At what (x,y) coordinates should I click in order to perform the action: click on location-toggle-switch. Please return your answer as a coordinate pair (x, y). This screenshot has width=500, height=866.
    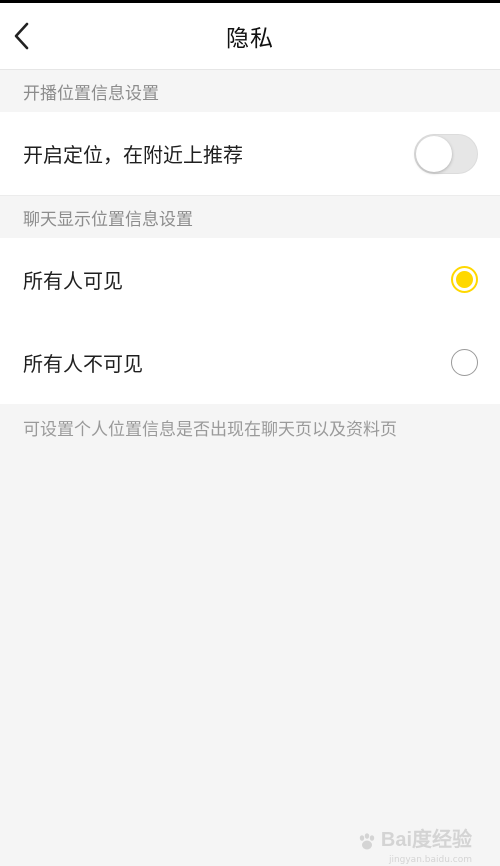
    Looking at the image, I should click on (446, 153).